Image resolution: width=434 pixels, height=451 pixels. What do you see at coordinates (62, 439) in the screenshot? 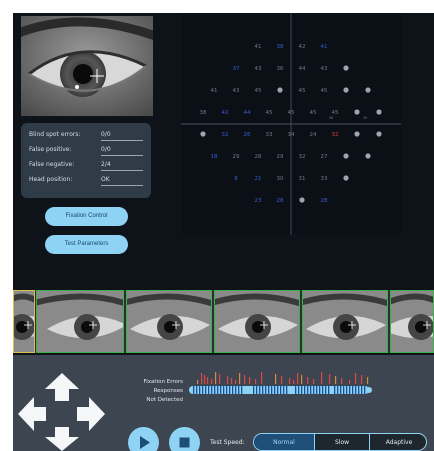
I see `down-arrow-icon` at bounding box center [62, 439].